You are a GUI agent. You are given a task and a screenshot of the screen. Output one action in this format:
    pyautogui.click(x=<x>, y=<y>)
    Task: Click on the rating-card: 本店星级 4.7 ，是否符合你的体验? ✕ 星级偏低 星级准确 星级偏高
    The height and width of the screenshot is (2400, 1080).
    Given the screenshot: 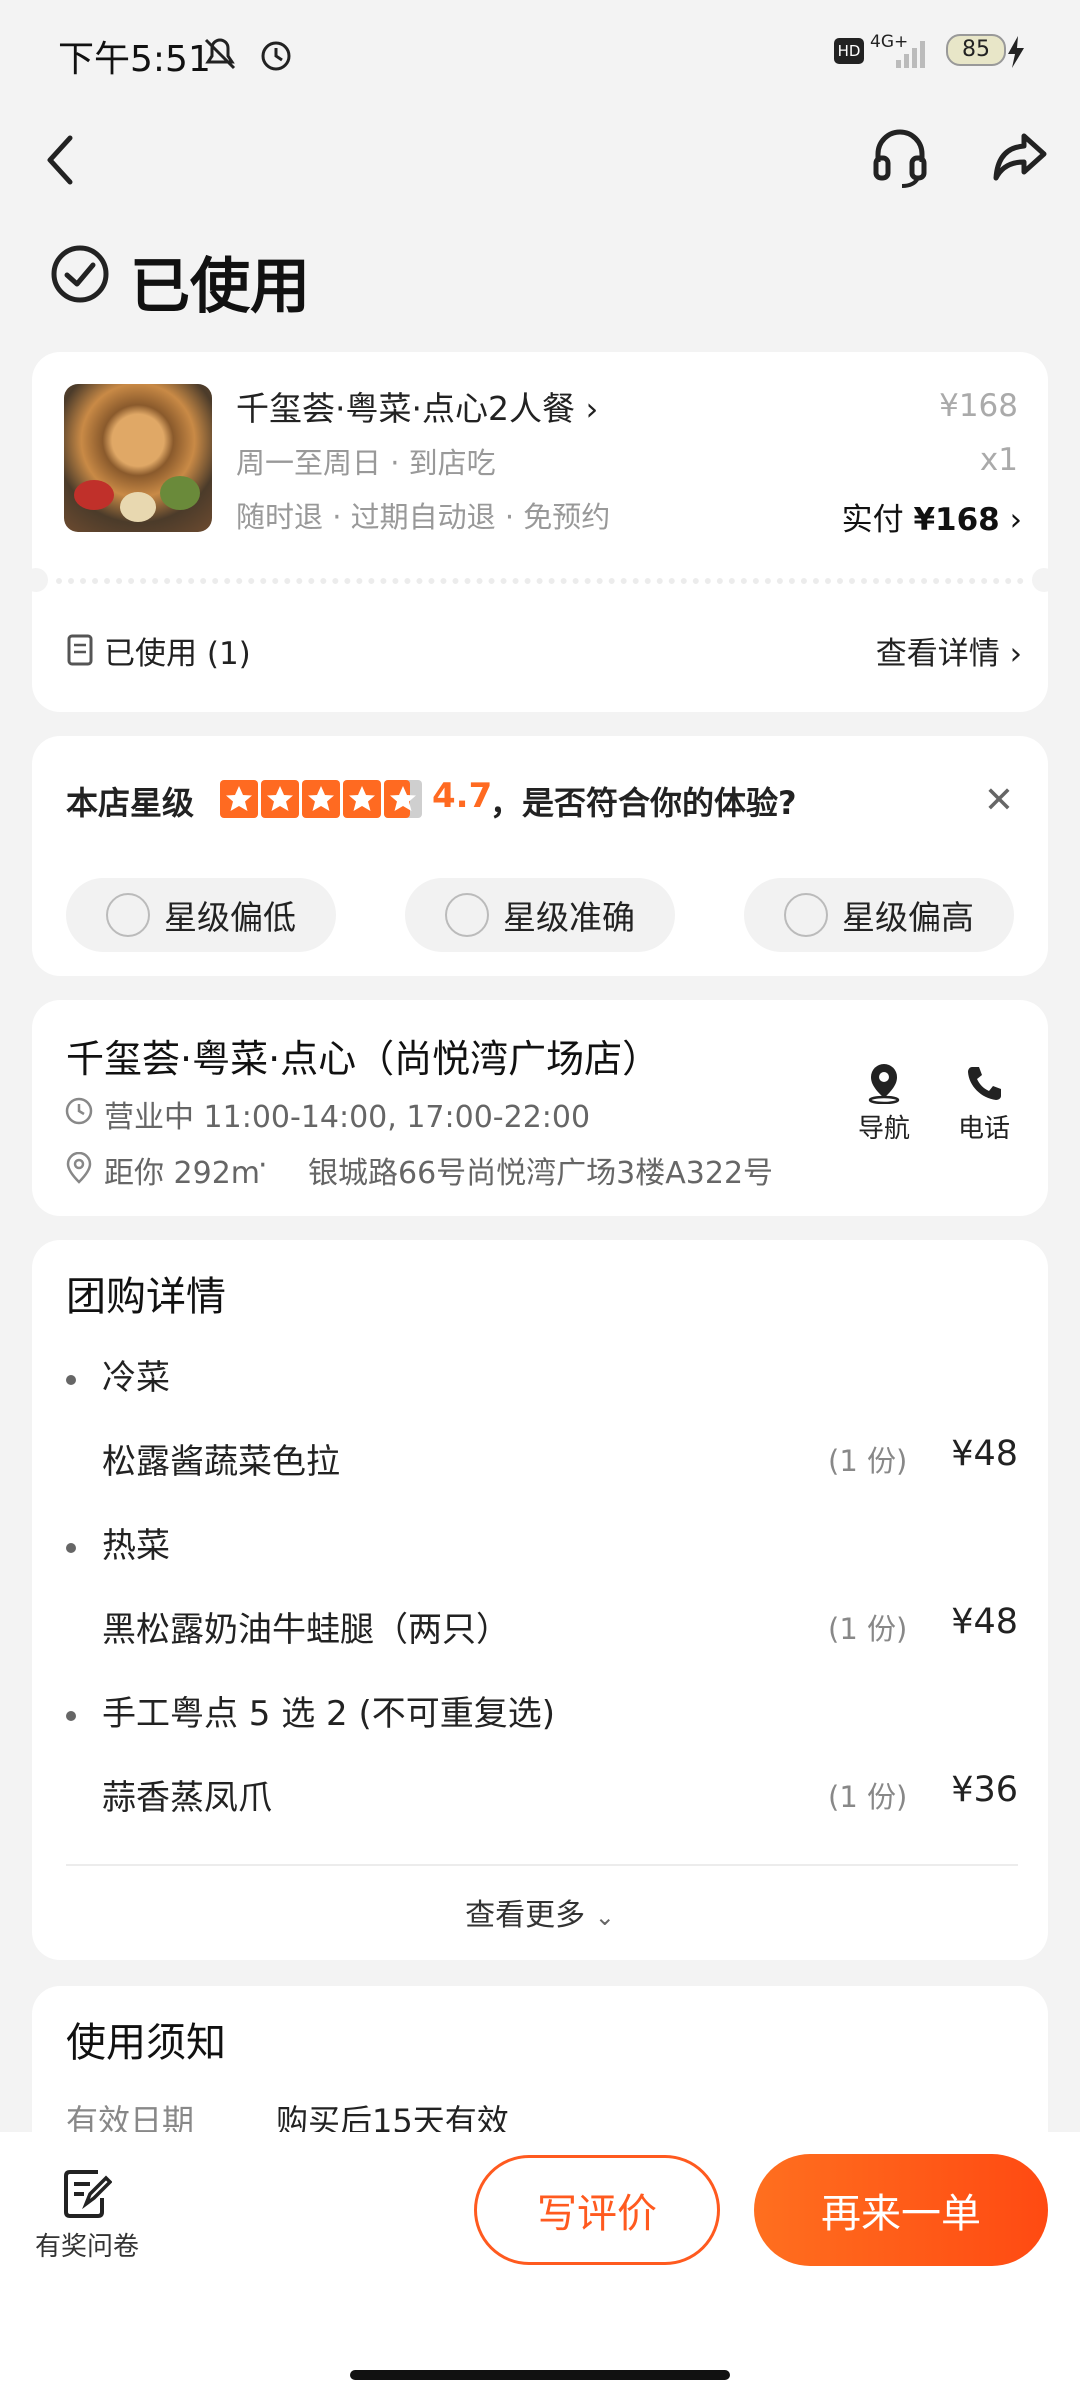 What is the action you would take?
    pyautogui.click(x=540, y=856)
    